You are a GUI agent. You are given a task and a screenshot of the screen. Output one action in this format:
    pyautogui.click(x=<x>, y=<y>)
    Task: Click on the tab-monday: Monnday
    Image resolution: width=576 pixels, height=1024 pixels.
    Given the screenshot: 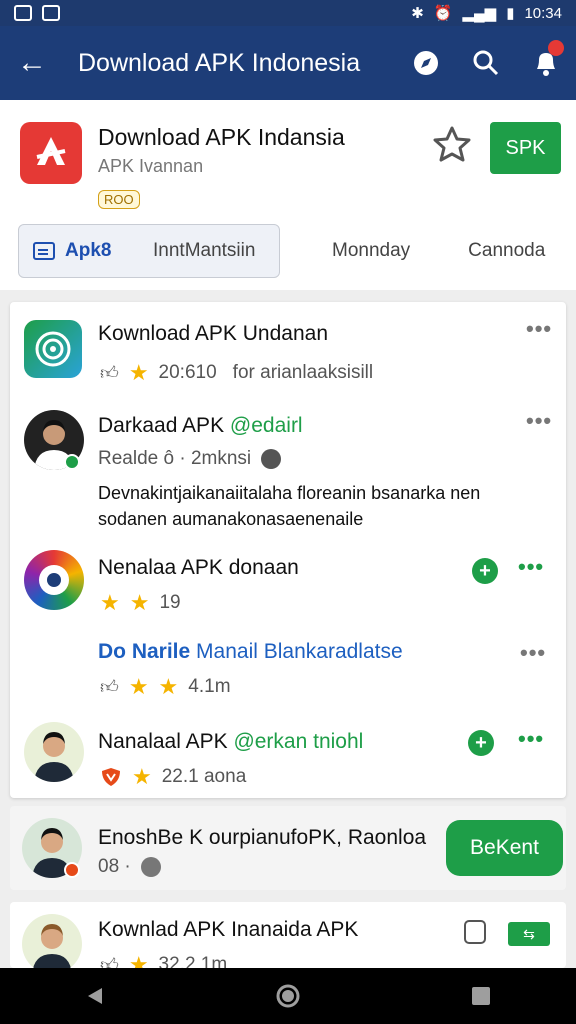 What is the action you would take?
    pyautogui.click(x=371, y=251)
    